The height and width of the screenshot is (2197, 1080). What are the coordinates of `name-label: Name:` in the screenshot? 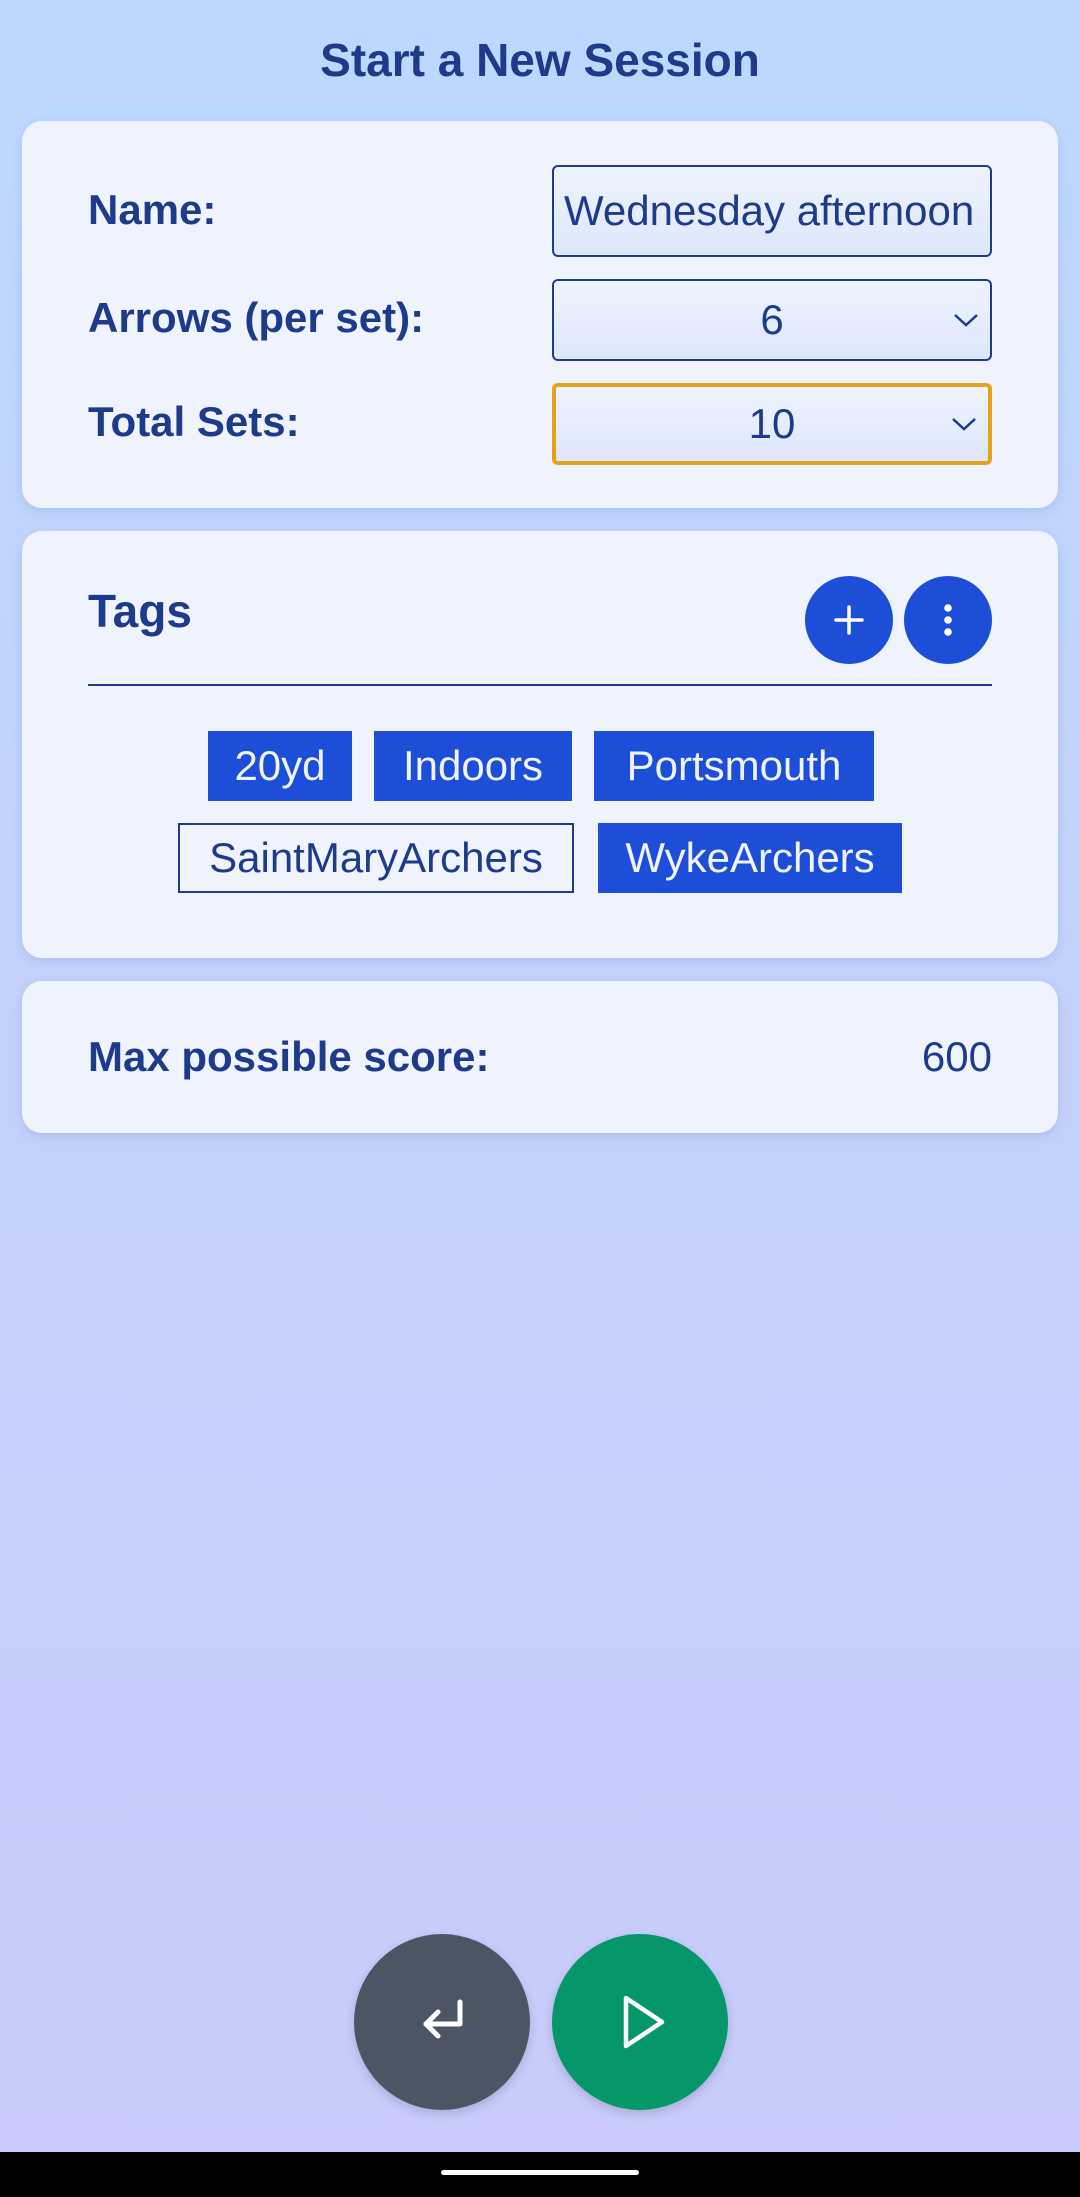 It's located at (152, 209).